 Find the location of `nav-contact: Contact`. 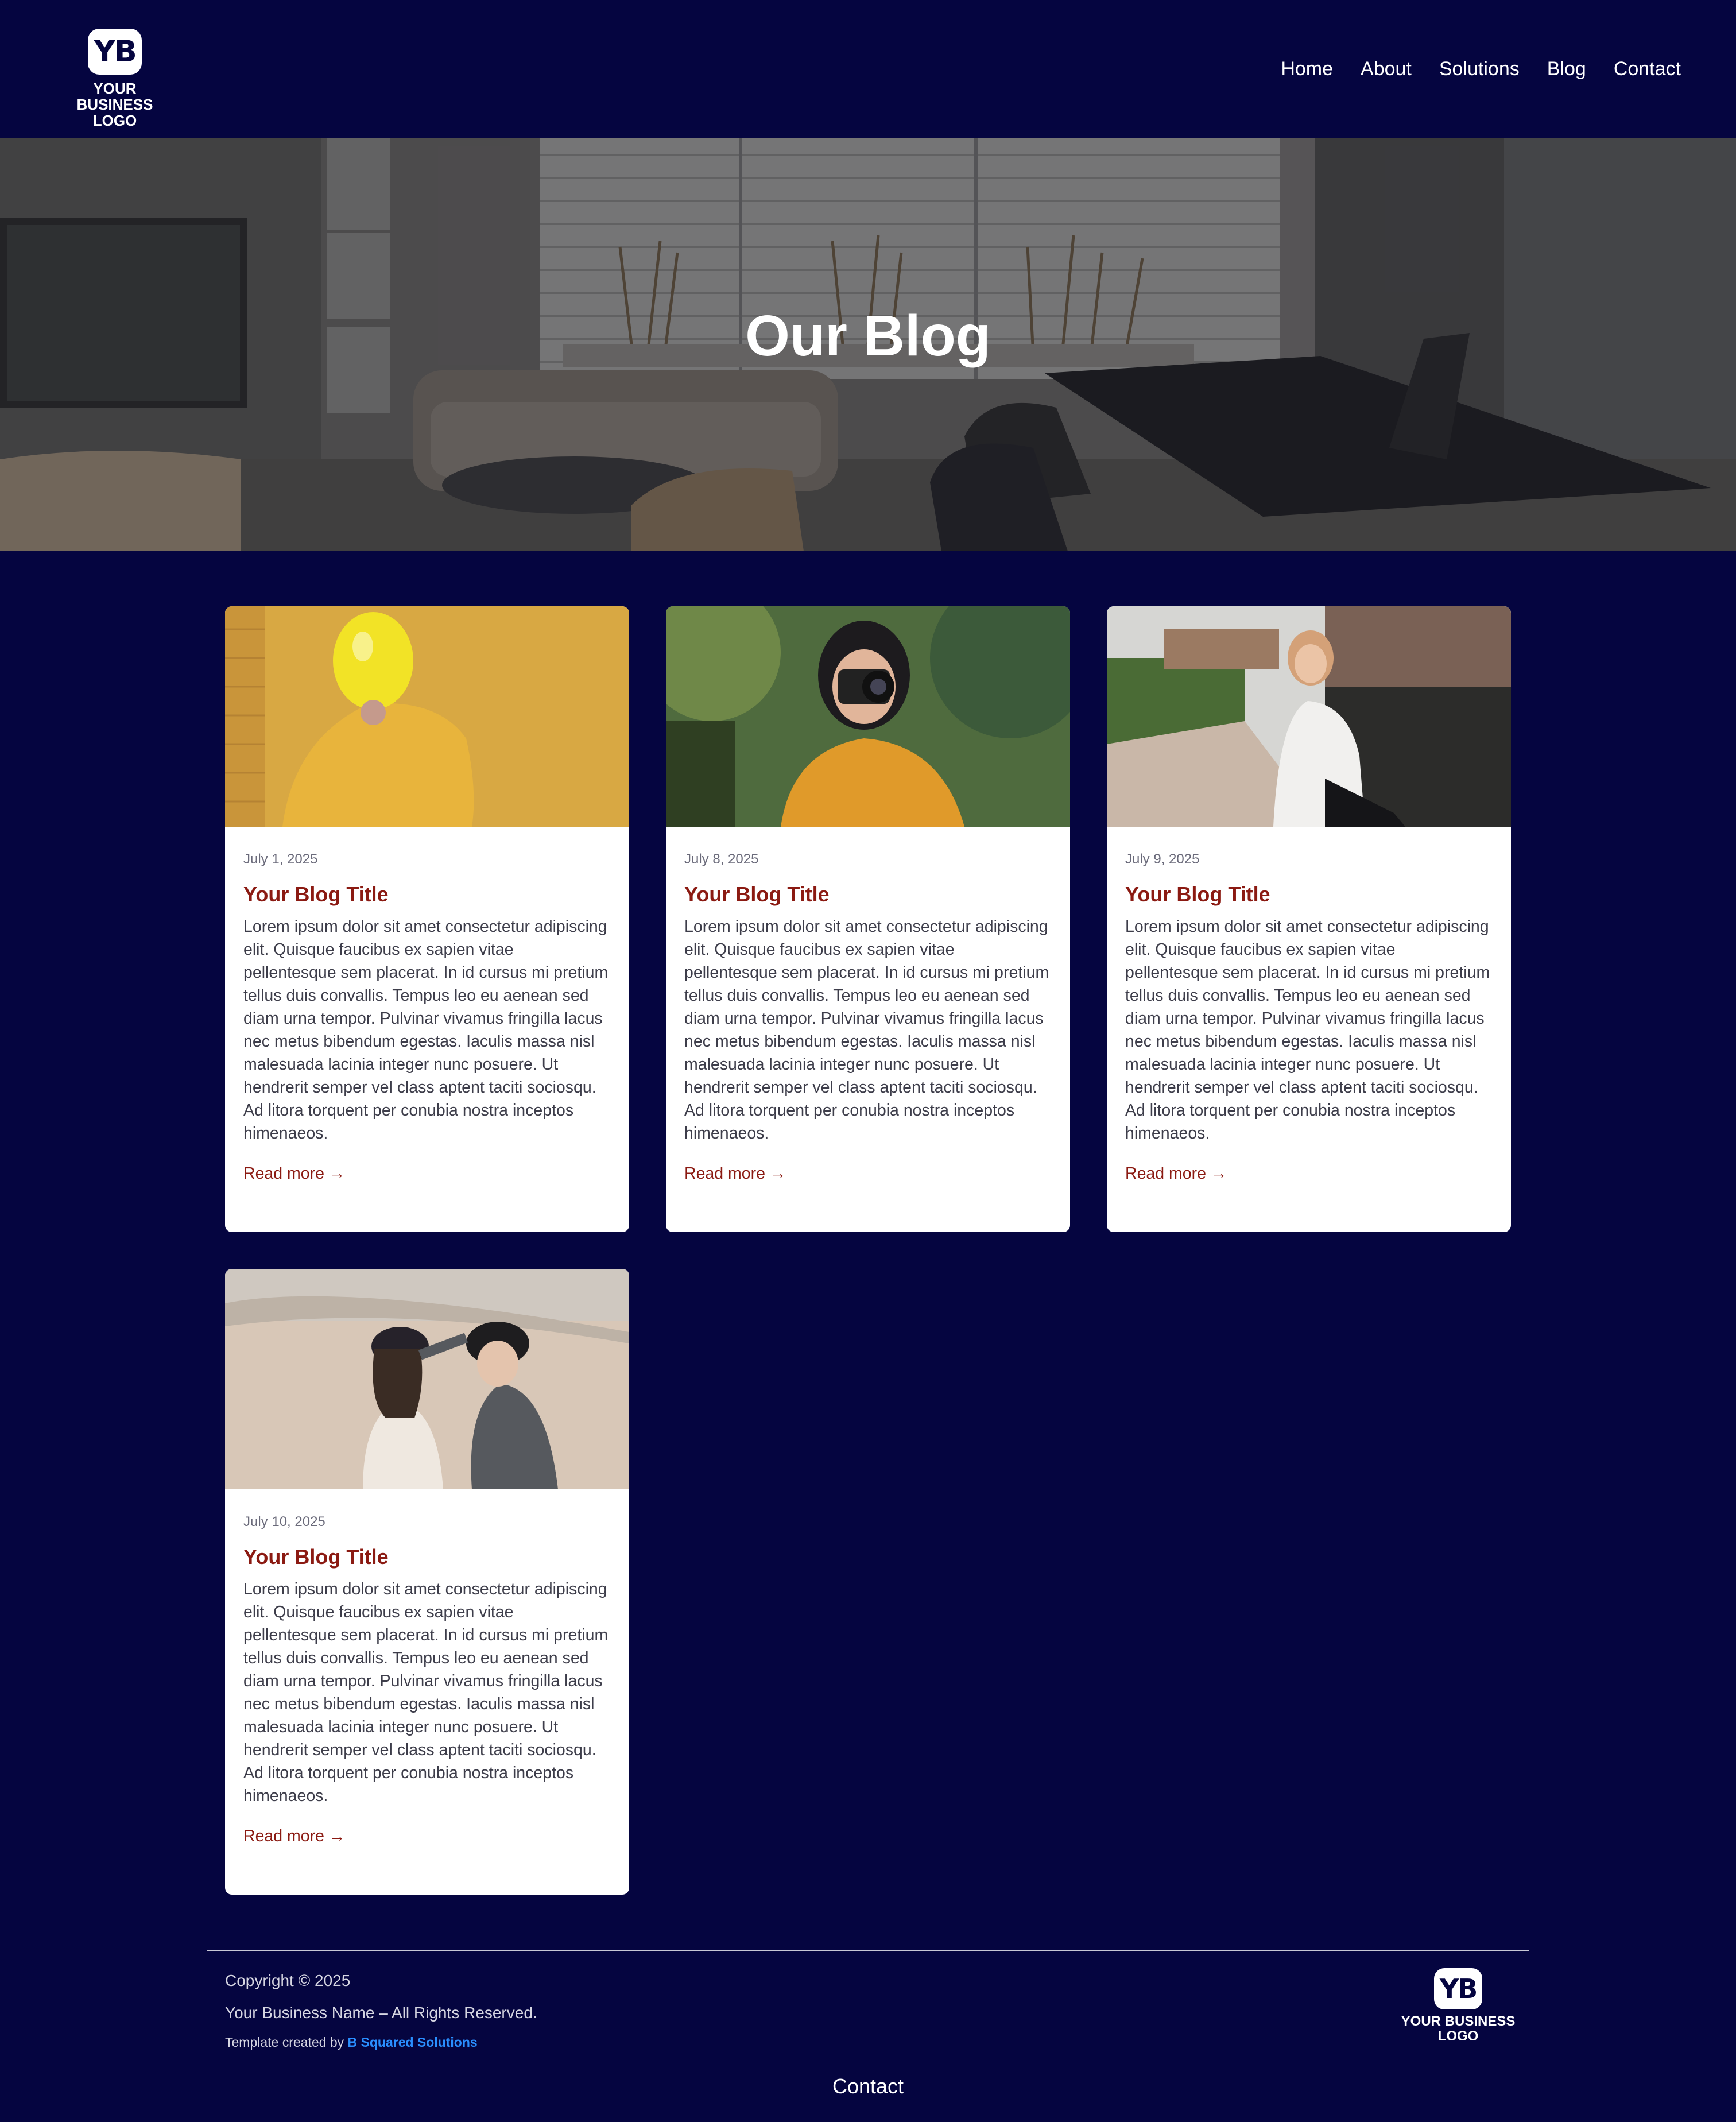

nav-contact: Contact is located at coordinates (1647, 69).